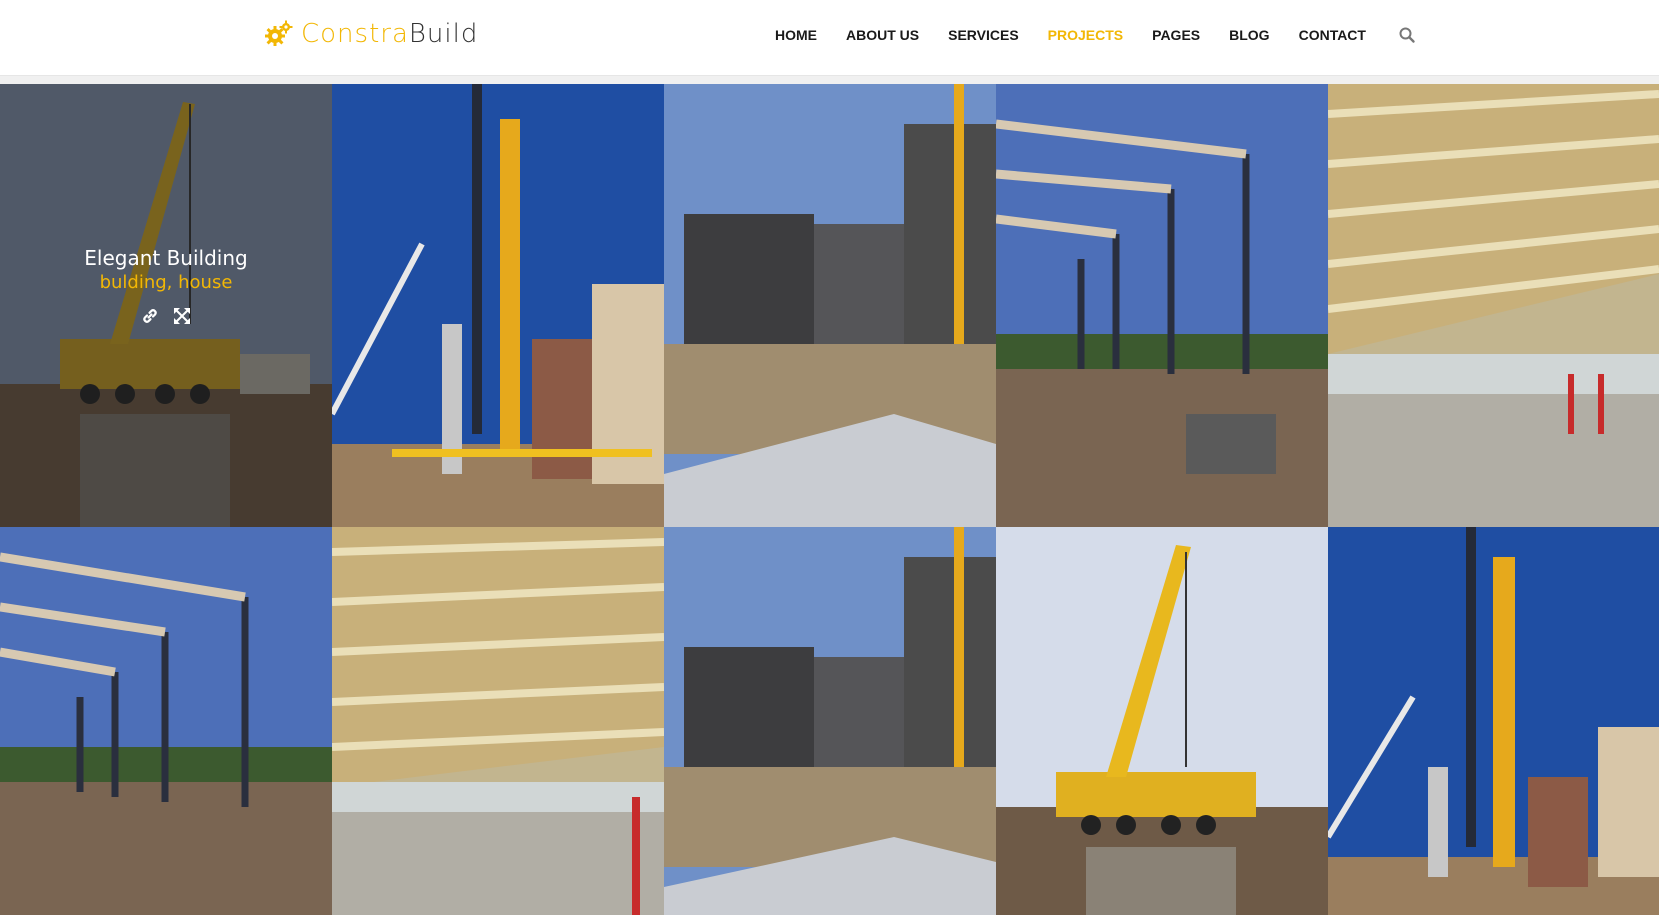 The width and height of the screenshot is (1659, 915). What do you see at coordinates (279, 33) in the screenshot?
I see `gears-icon` at bounding box center [279, 33].